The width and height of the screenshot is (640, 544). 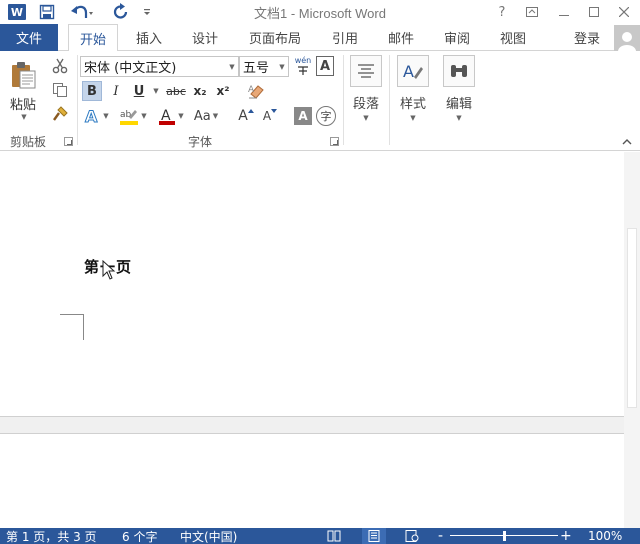 What do you see at coordinates (303, 70) in the screenshot?
I see `phonetic-guide-icon` at bounding box center [303, 70].